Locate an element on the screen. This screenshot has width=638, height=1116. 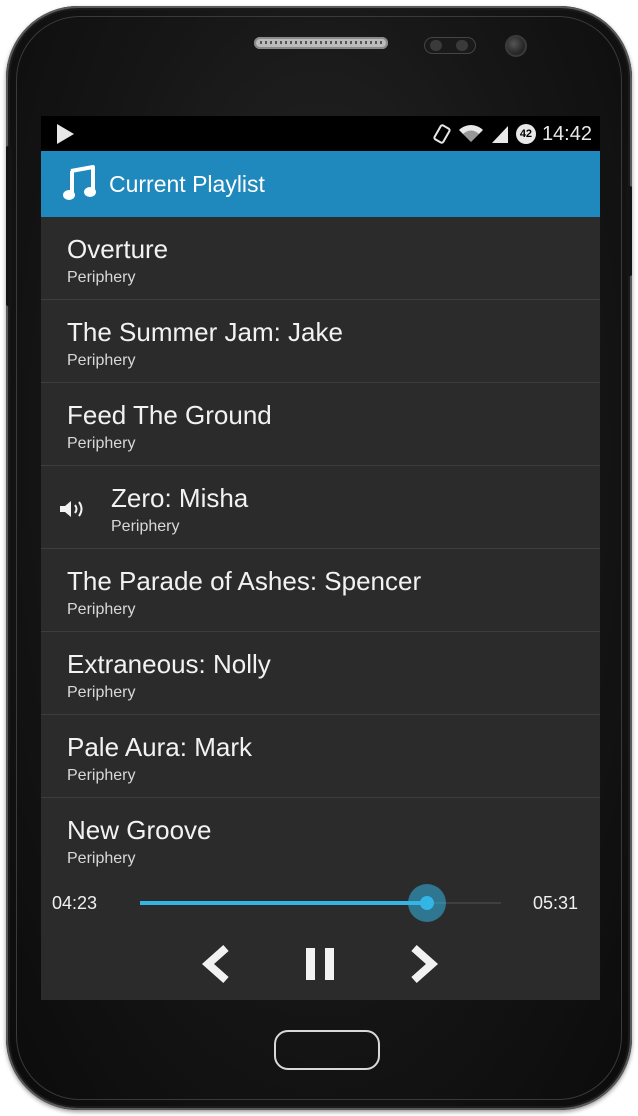
action-bar: Current Playlist is located at coordinates (320, 184).